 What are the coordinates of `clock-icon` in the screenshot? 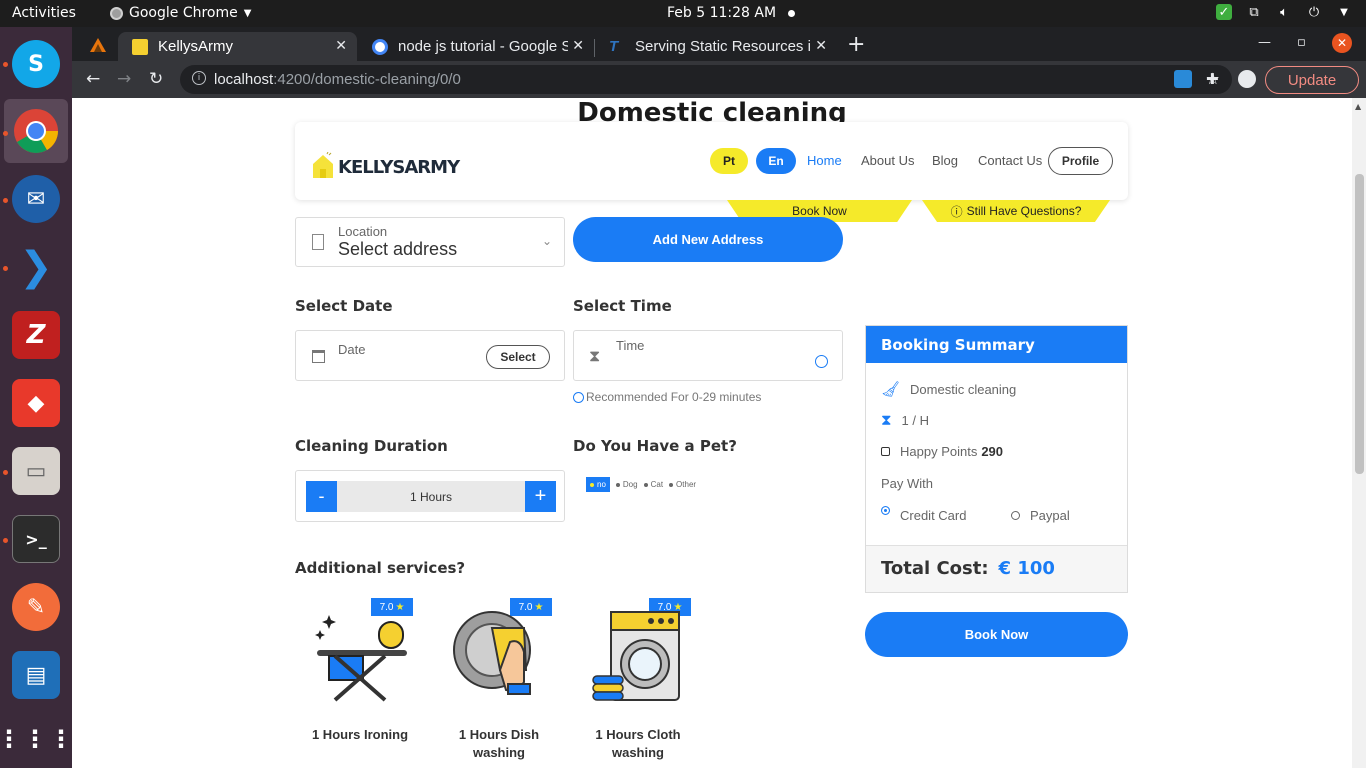 It's located at (578, 397).